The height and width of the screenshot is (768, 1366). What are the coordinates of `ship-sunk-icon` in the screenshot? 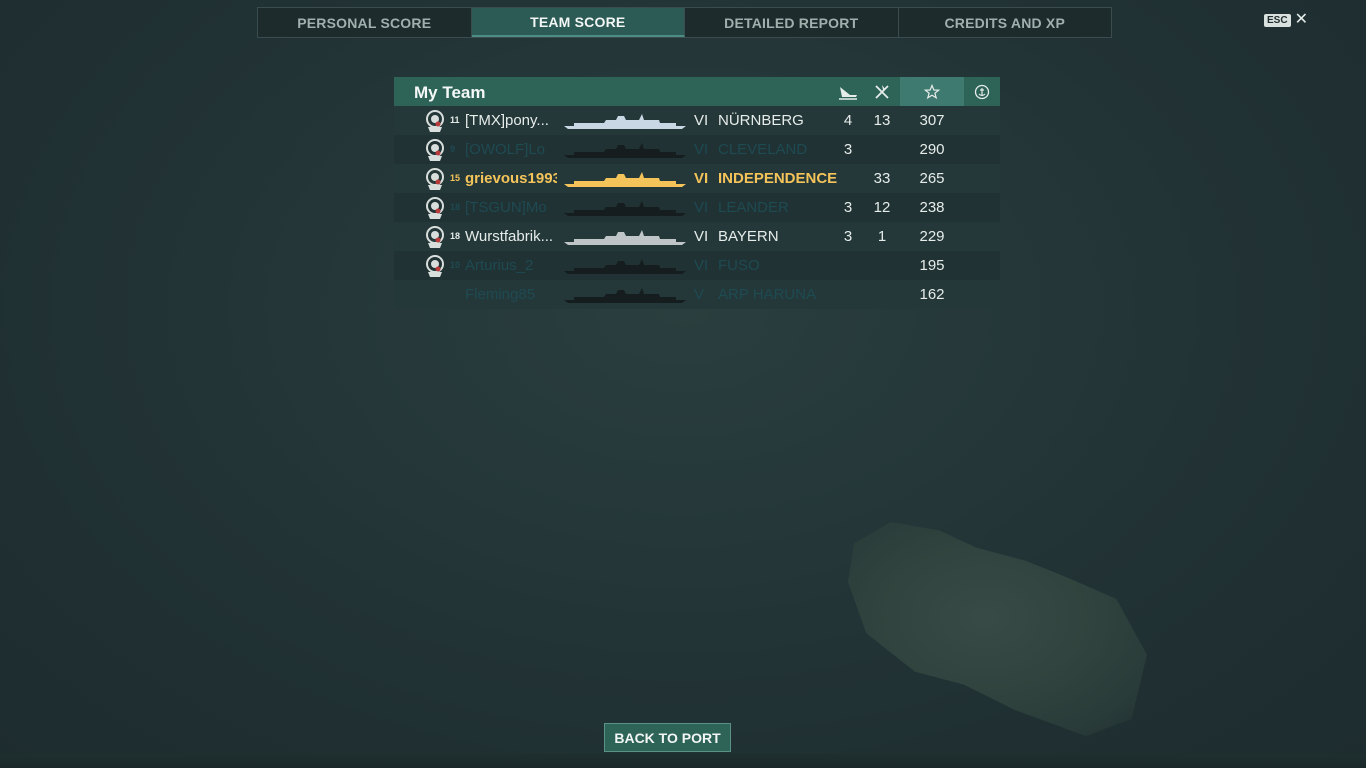 It's located at (848, 91).